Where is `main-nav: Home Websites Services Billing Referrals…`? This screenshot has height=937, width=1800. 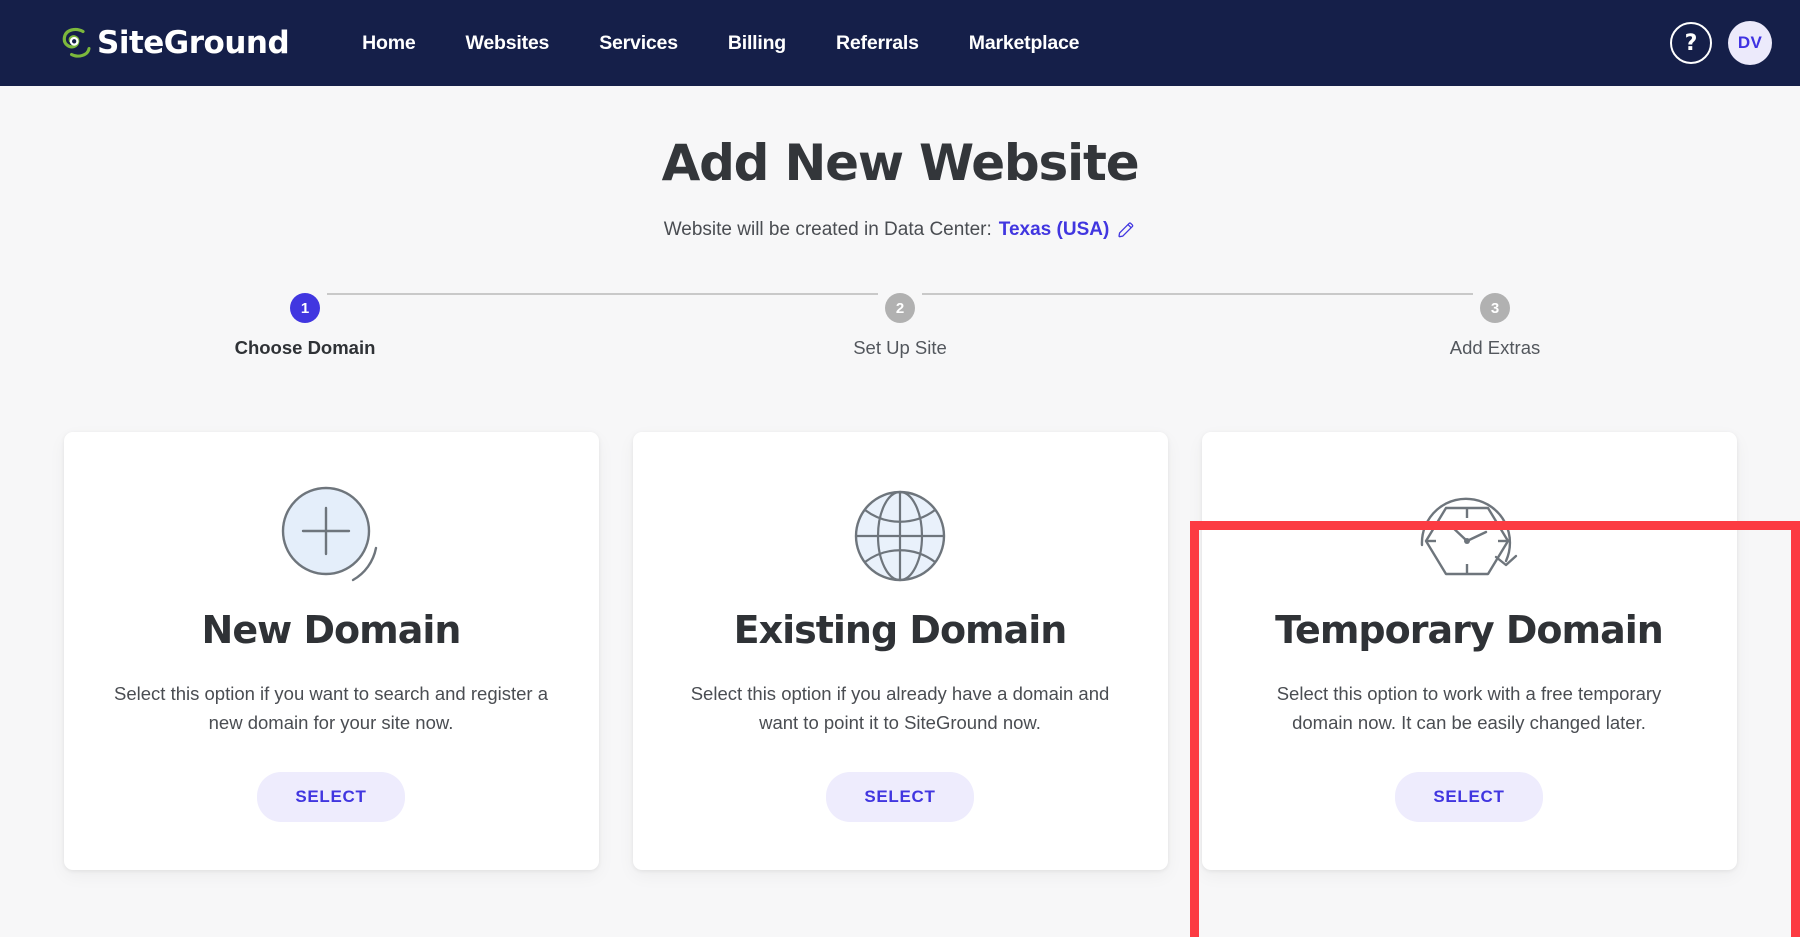
main-nav: Home Websites Services Billing Referrals… is located at coordinates (720, 43).